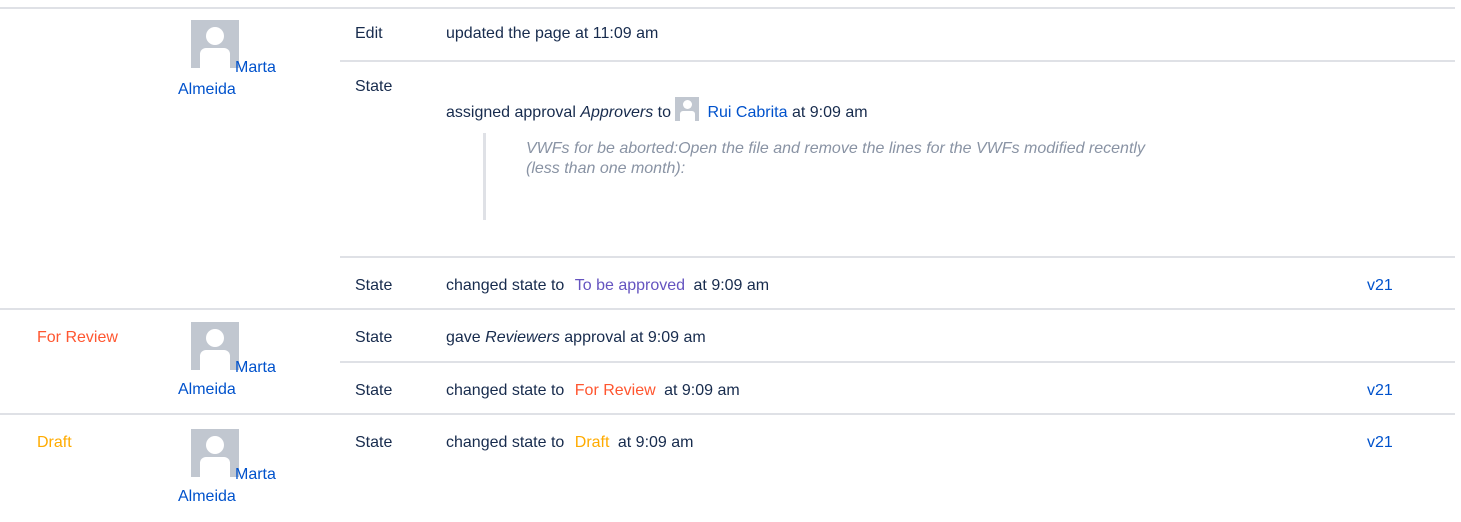 The width and height of the screenshot is (1461, 522). I want to click on approval-name: Approvers, so click(617, 112).